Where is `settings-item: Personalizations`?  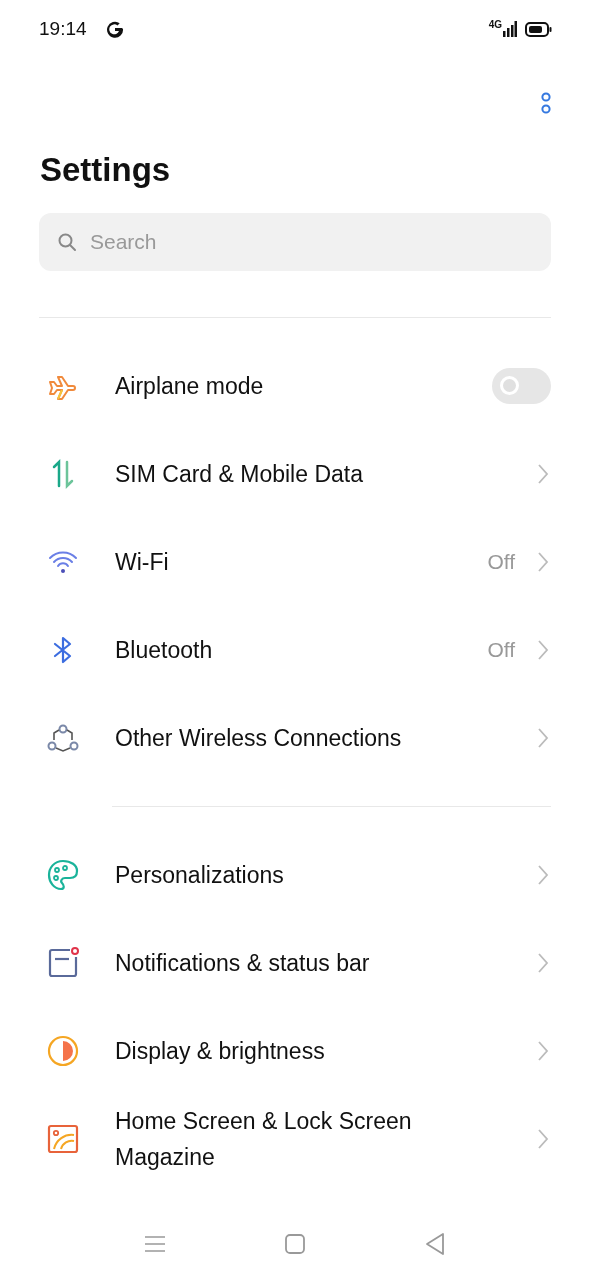
settings-item: Personalizations is located at coordinates (295, 875).